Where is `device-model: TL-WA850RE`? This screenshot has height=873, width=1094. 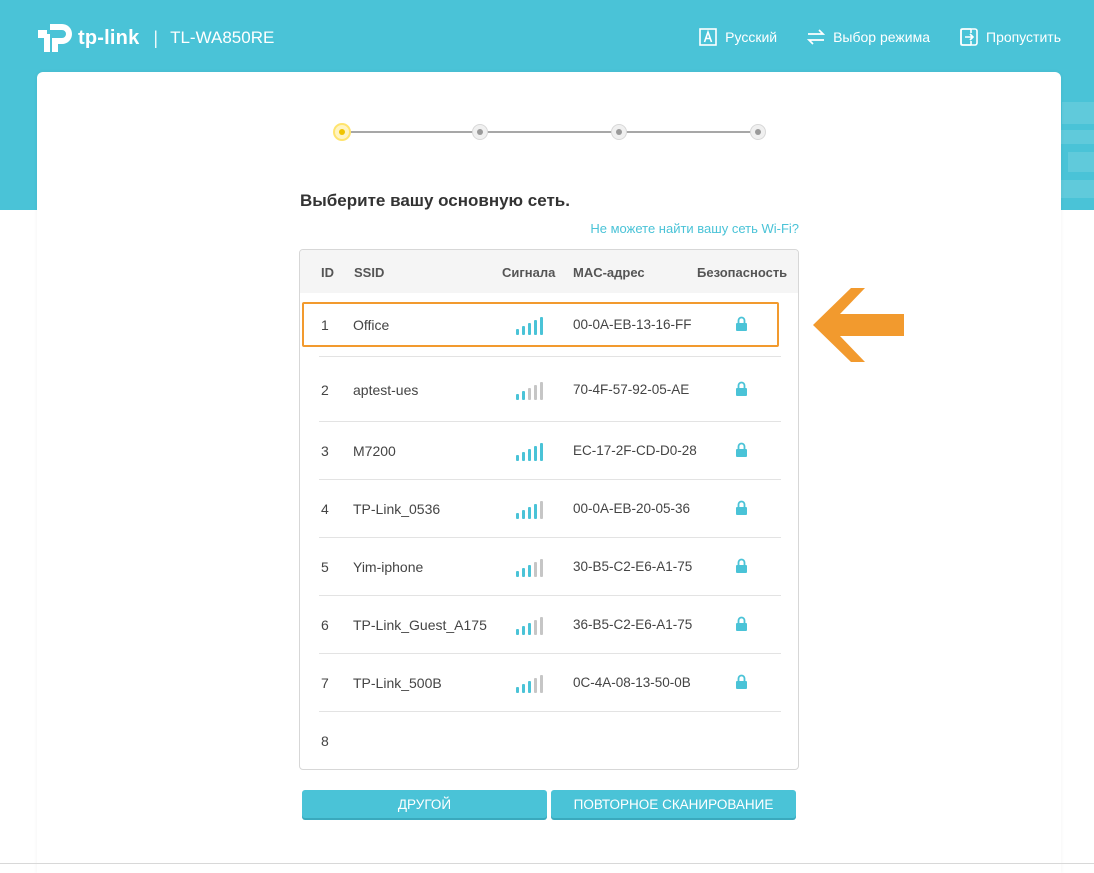 device-model: TL-WA850RE is located at coordinates (222, 37).